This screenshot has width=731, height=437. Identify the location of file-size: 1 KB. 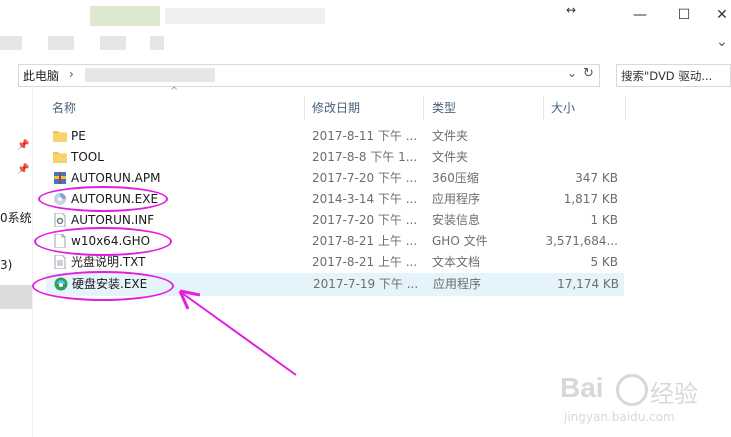
(604, 220).